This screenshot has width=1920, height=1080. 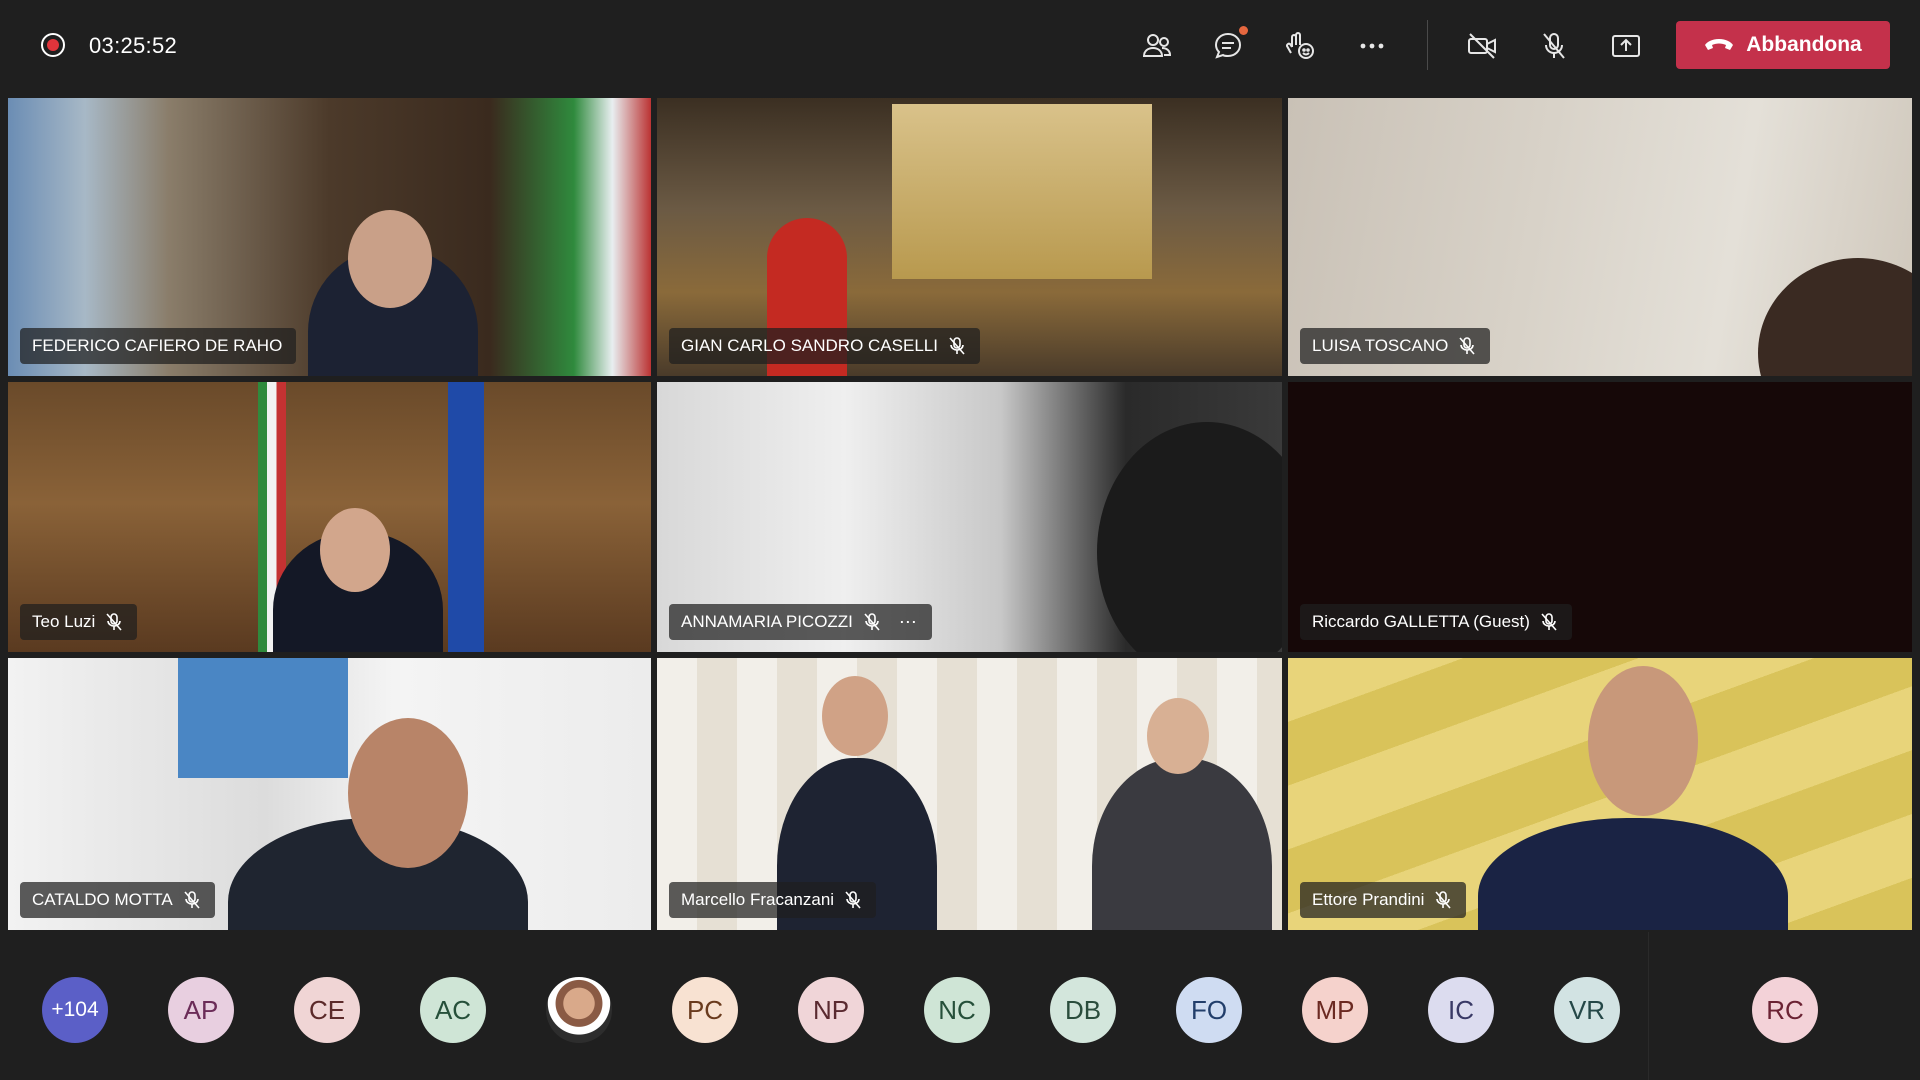 What do you see at coordinates (263, 718) in the screenshot?
I see `wall-painting` at bounding box center [263, 718].